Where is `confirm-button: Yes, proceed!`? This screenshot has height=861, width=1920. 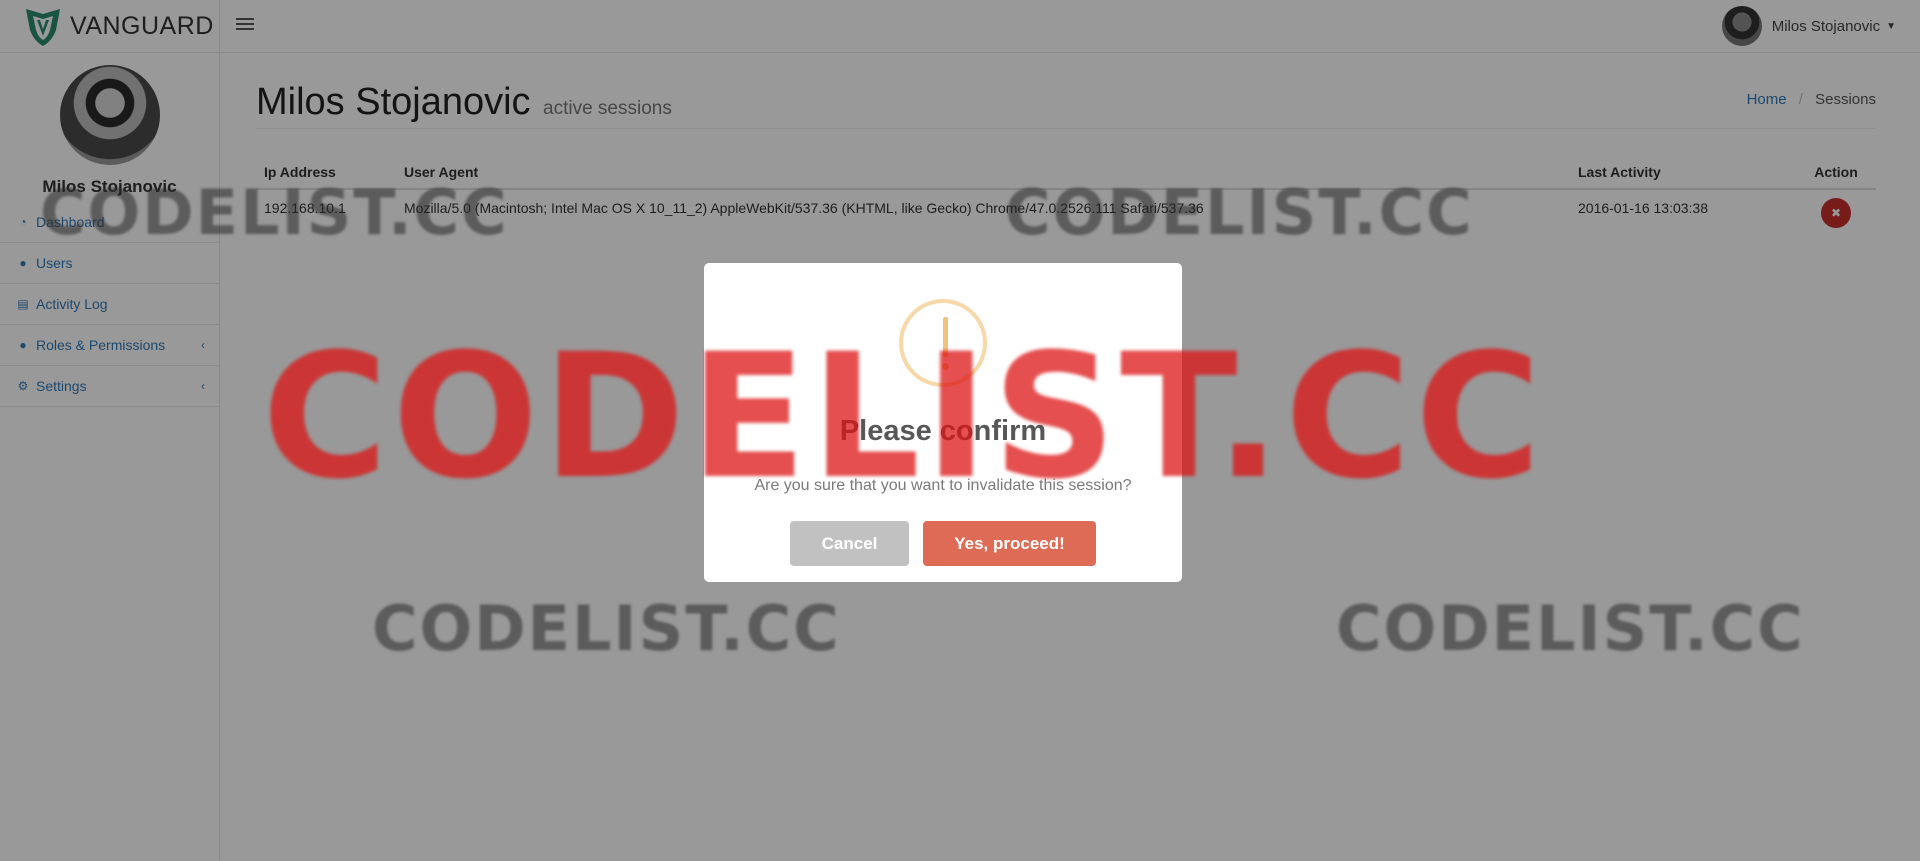 confirm-button: Yes, proceed! is located at coordinates (1009, 543).